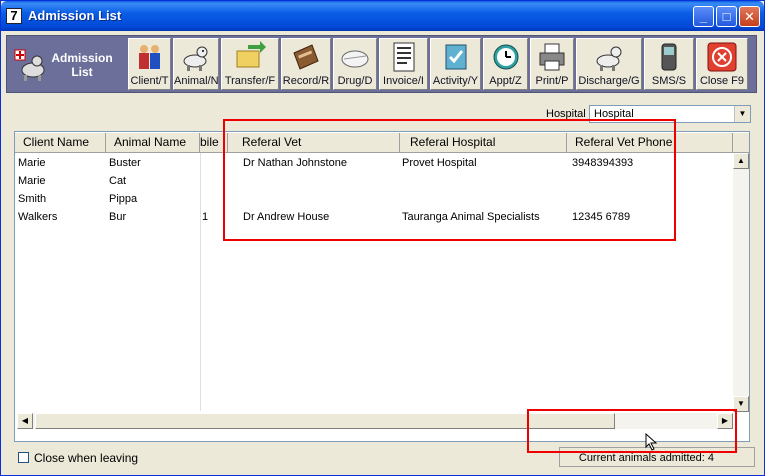 Image resolution: width=765 pixels, height=476 pixels. I want to click on cell-client-name: Smith, so click(32, 199).